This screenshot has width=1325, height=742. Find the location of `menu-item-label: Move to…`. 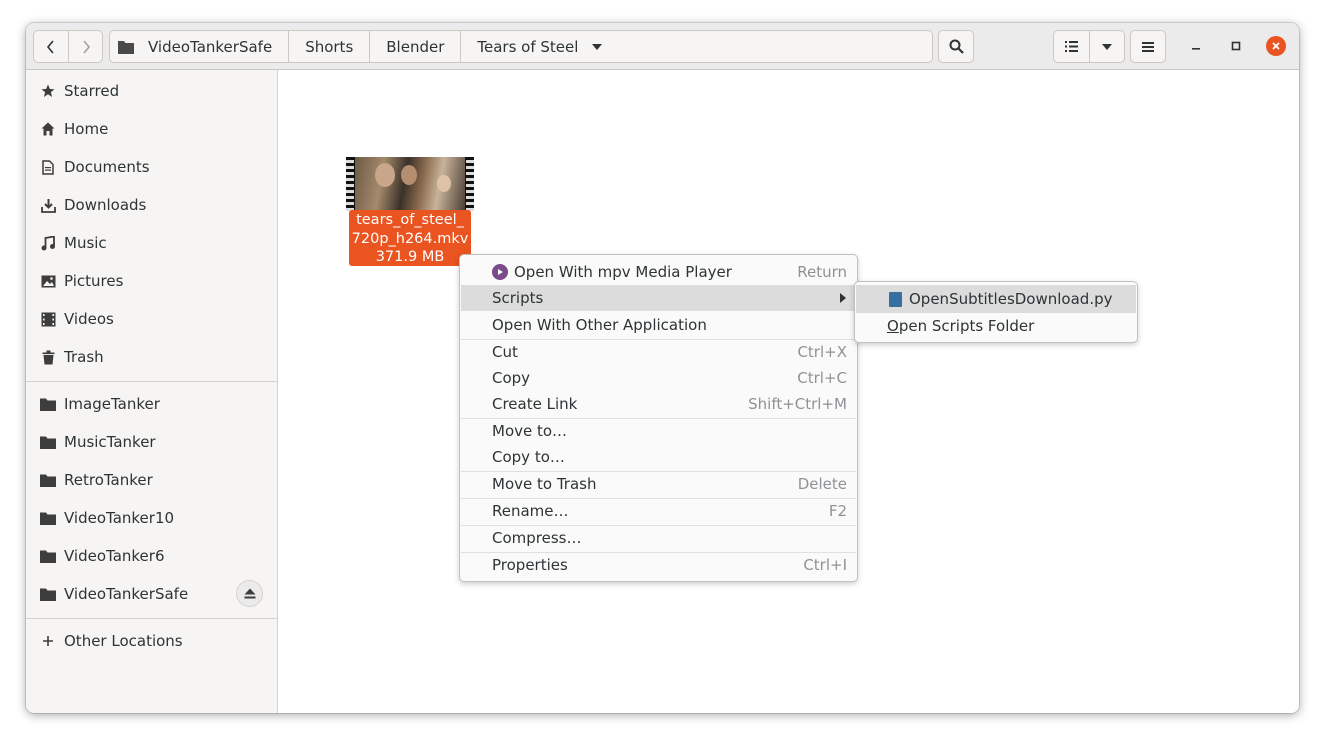

menu-item-label: Move to… is located at coordinates (530, 431).